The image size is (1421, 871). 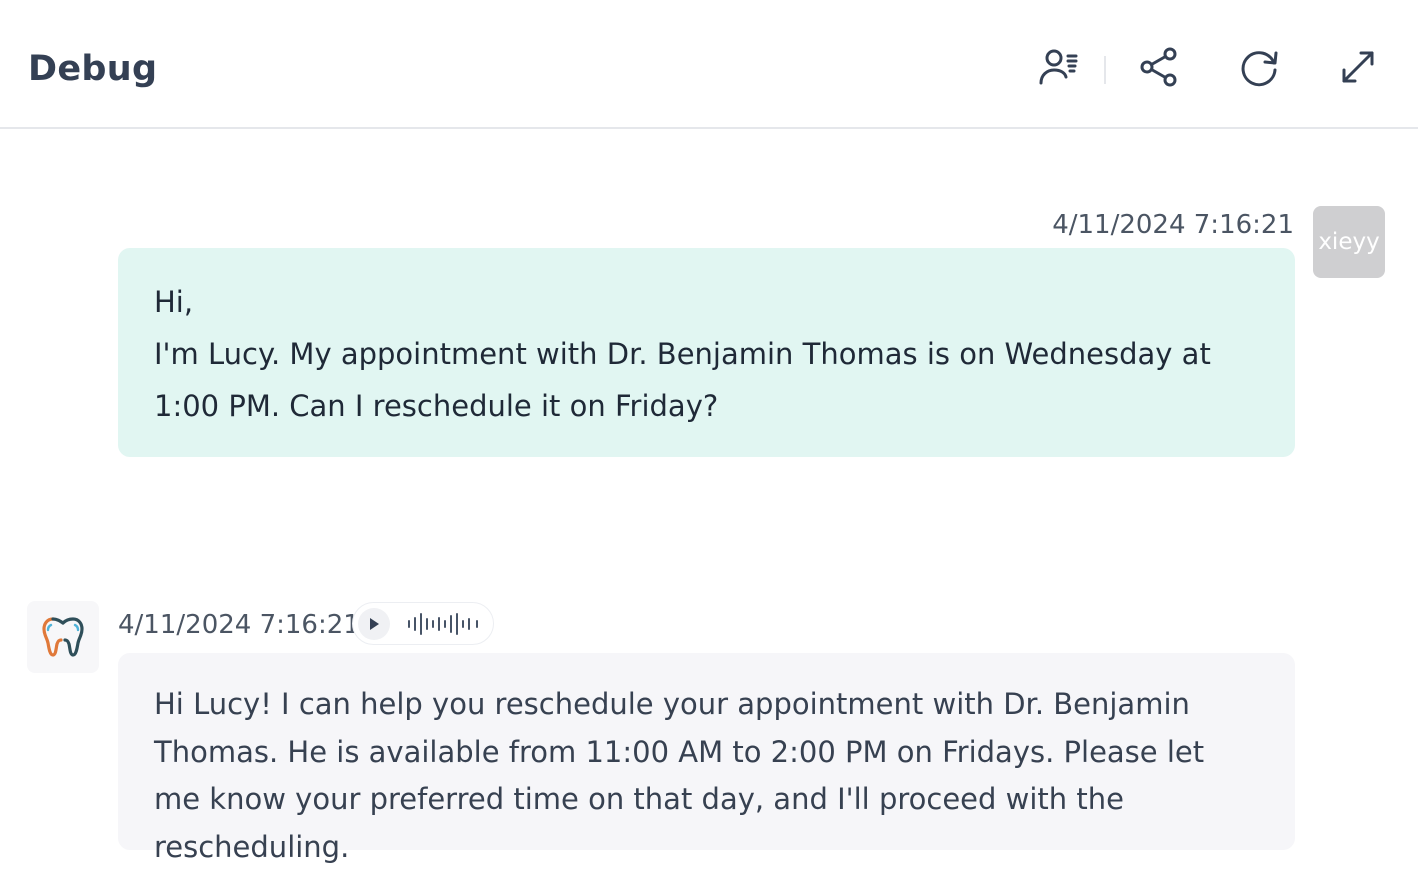 I want to click on share-button, so click(x=1159, y=67).